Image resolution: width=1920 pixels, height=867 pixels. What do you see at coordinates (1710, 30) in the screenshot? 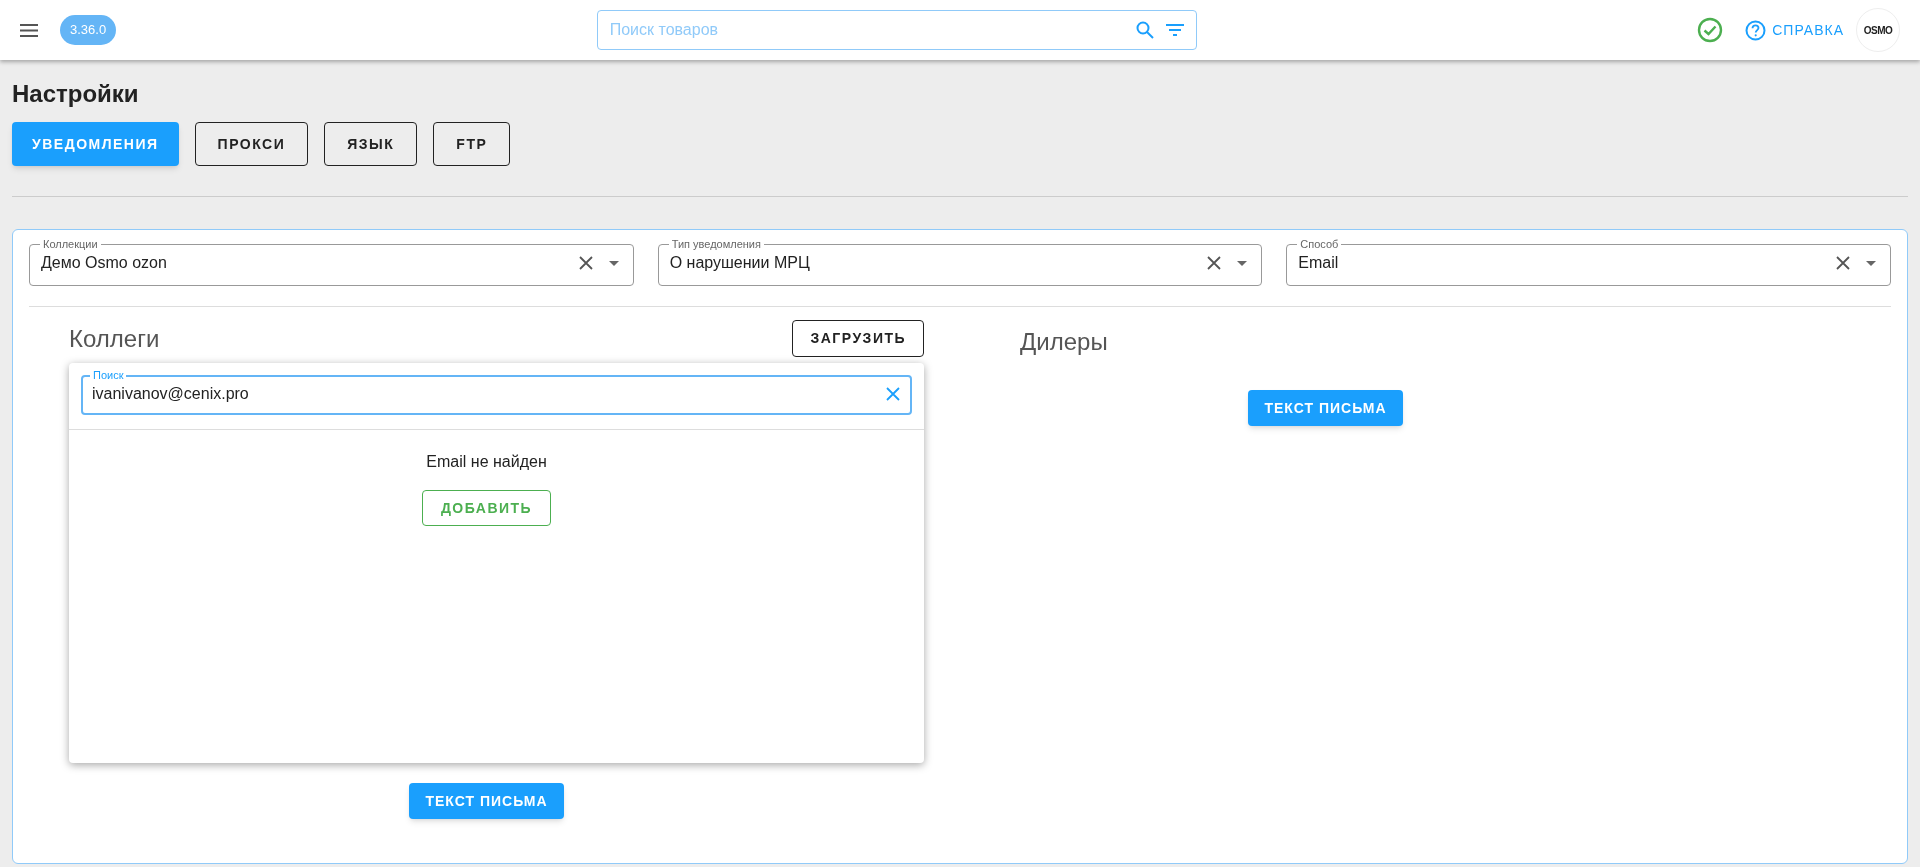
I see `check-circle-icon` at bounding box center [1710, 30].